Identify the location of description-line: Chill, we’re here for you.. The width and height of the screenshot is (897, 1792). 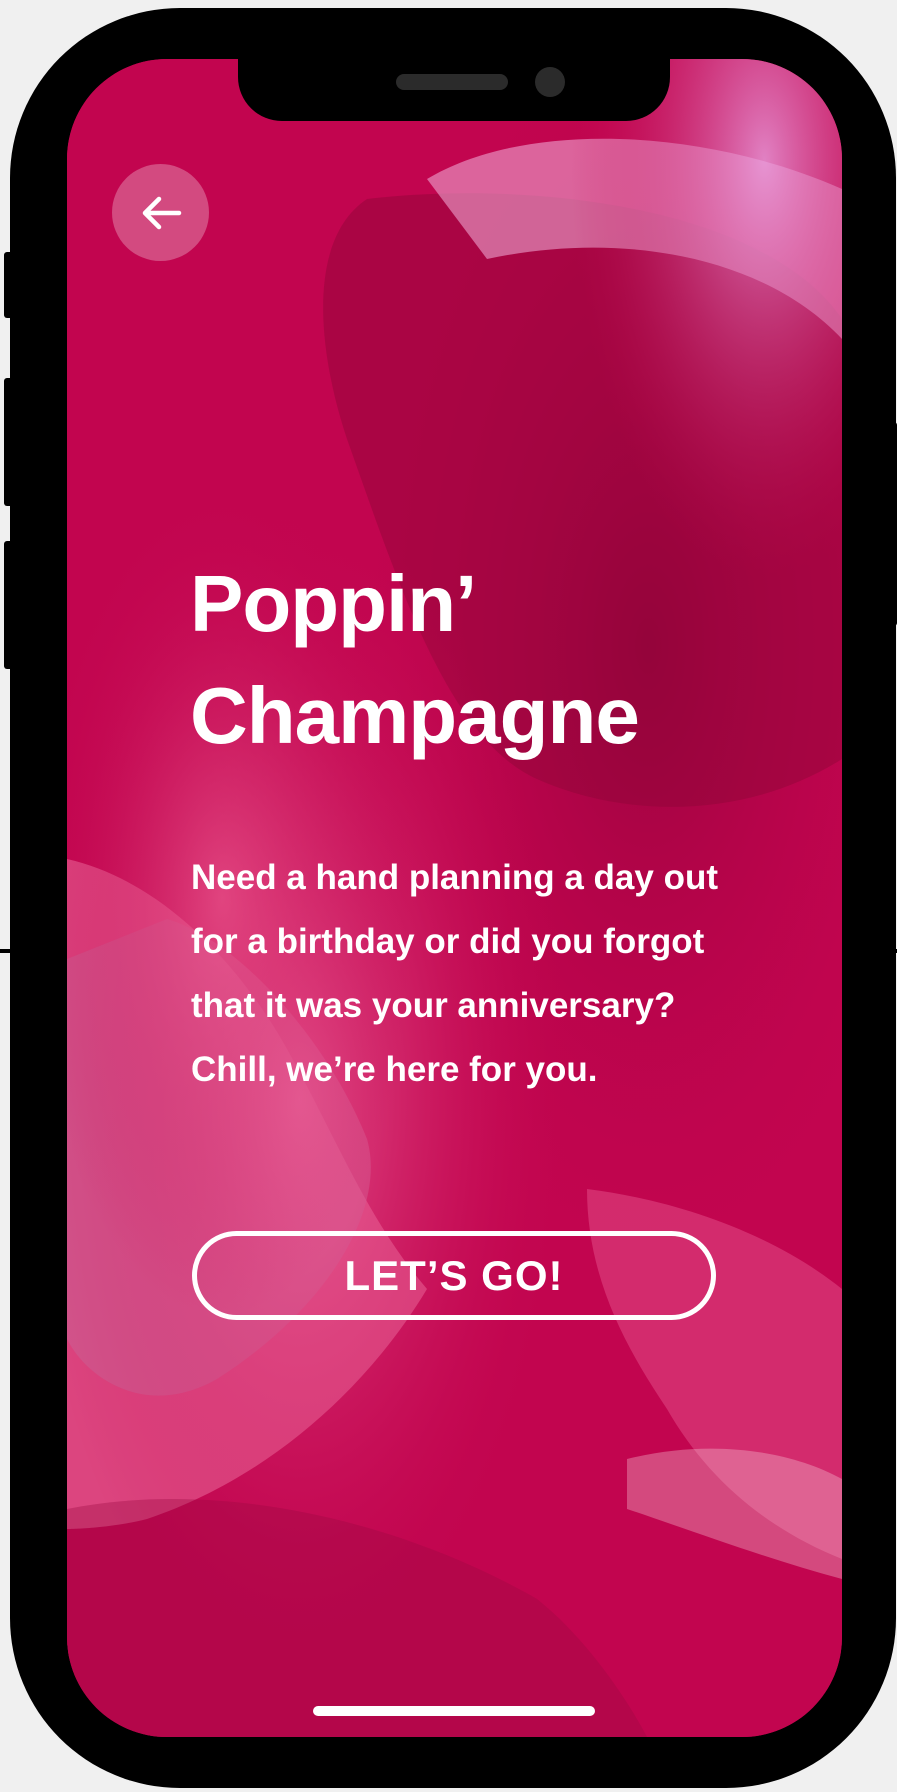
(394, 1069).